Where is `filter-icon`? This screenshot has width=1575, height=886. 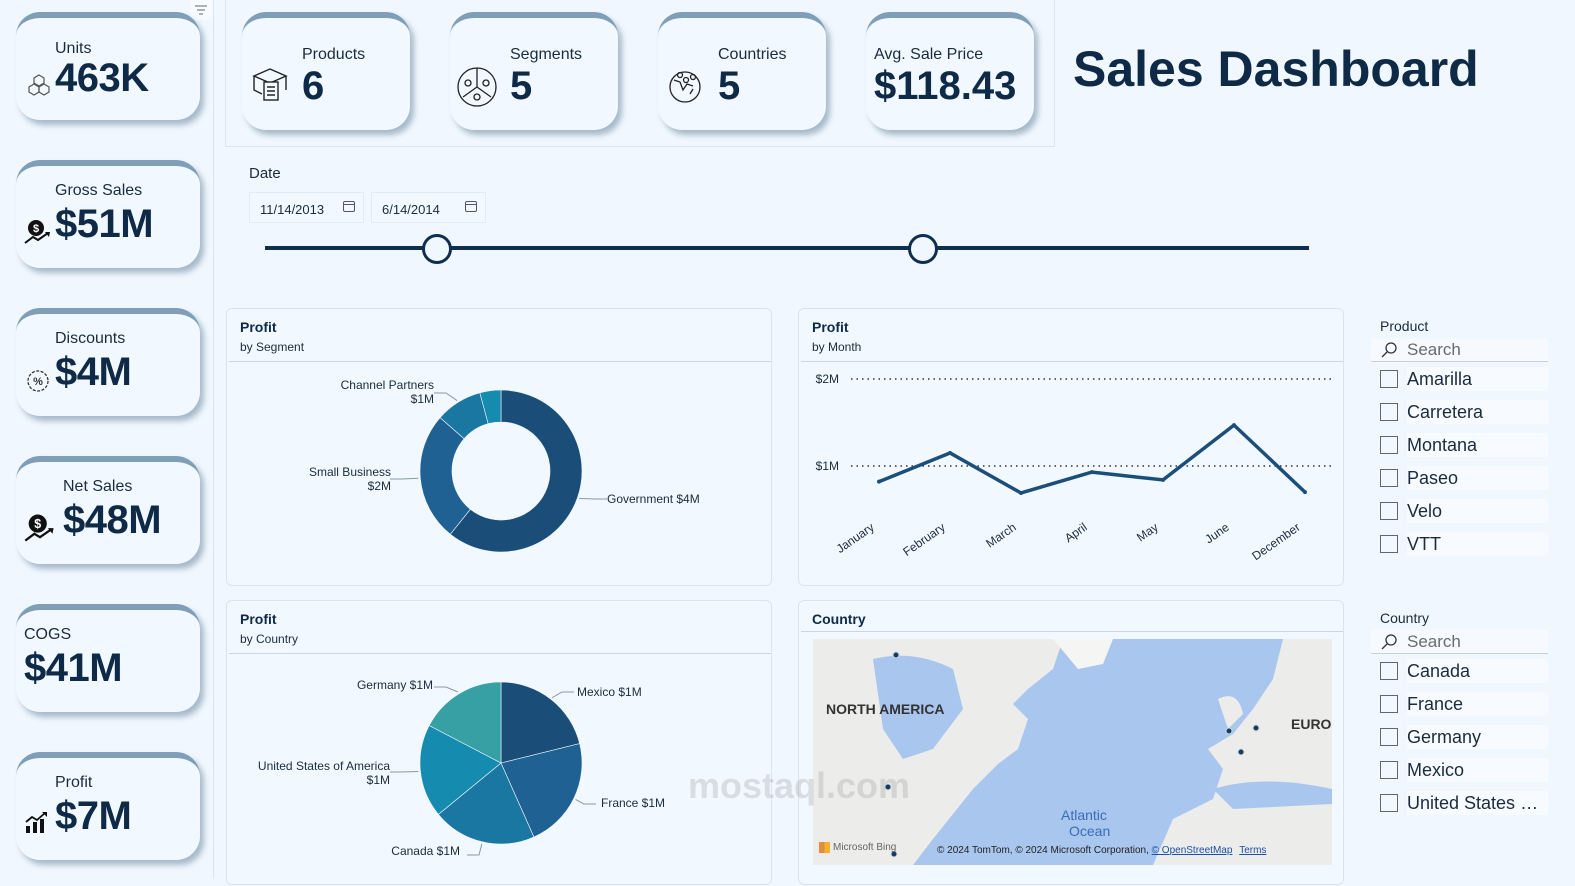 filter-icon is located at coordinates (201, 10).